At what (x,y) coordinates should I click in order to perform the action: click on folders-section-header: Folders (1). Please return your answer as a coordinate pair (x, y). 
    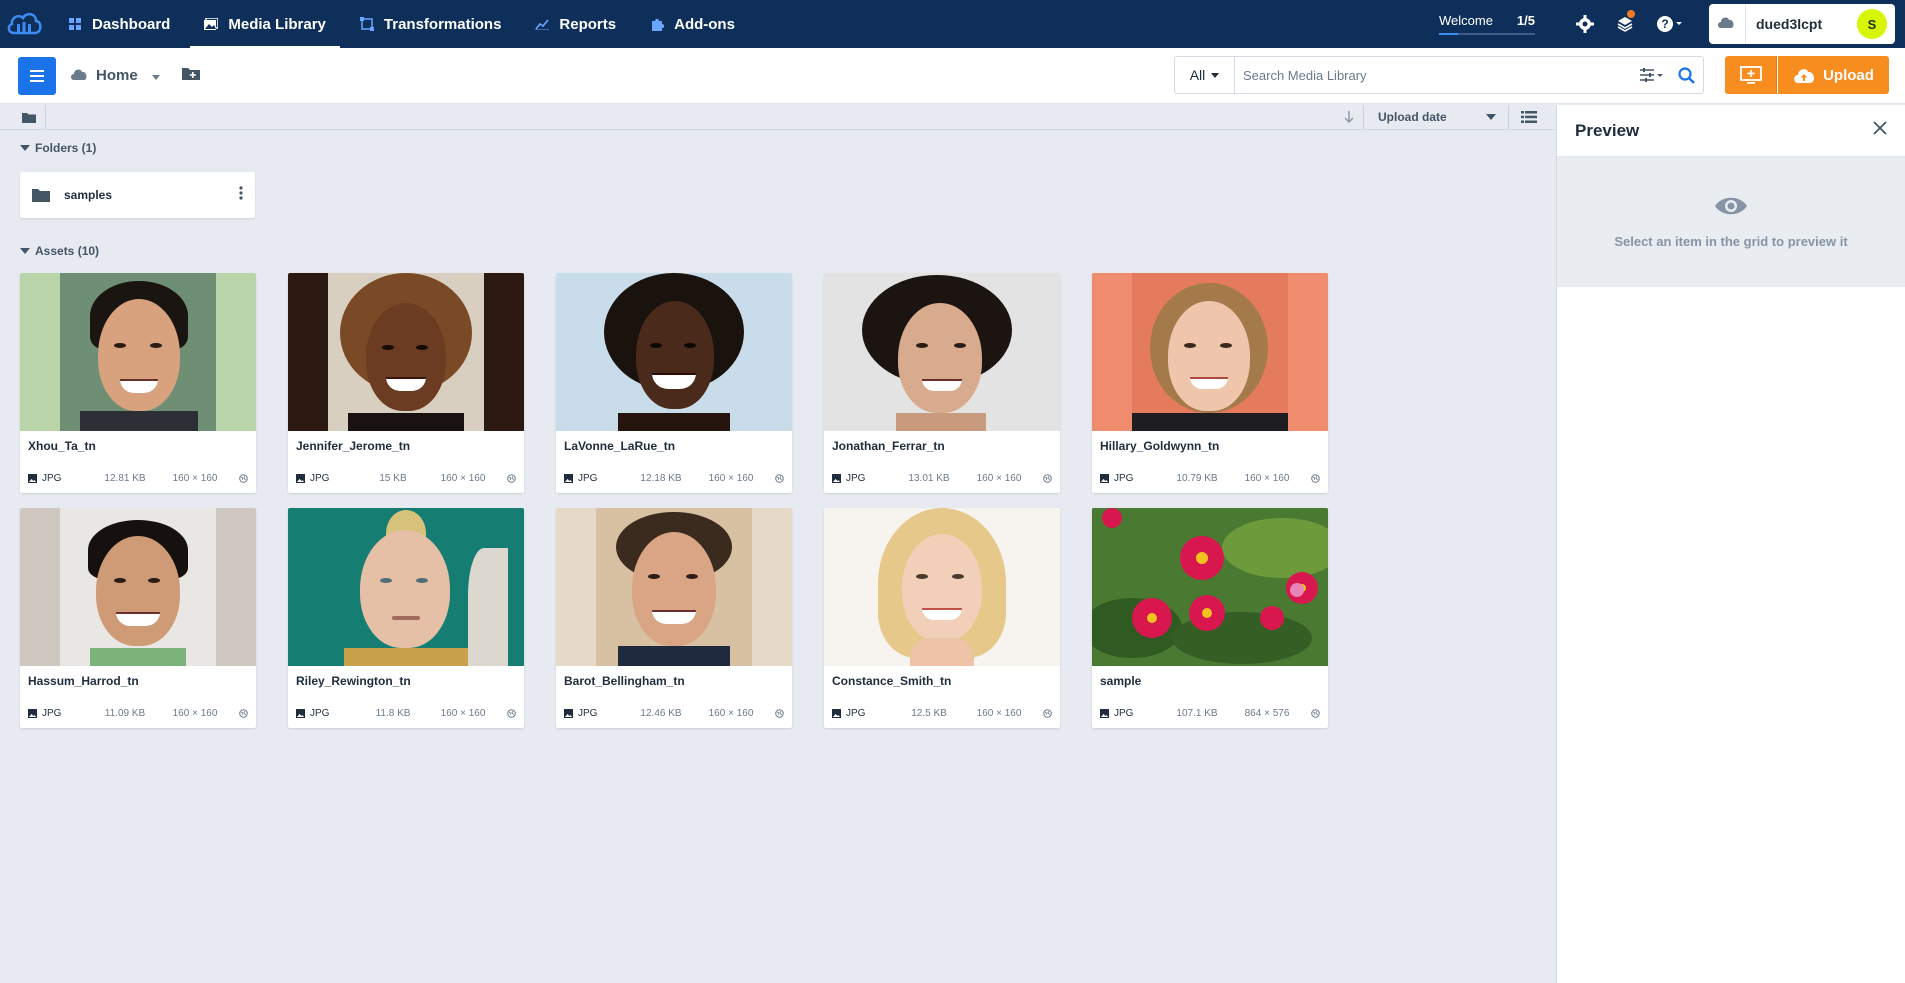
    Looking at the image, I should click on (58, 148).